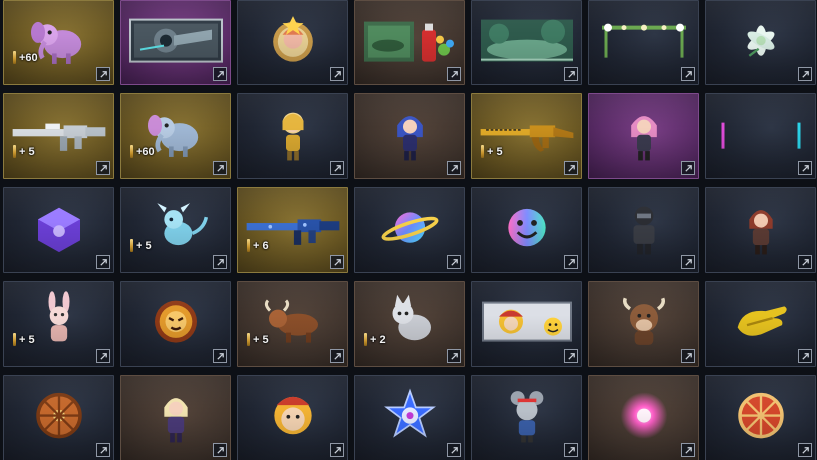 This screenshot has height=460, width=817. I want to click on rainbow-smiley-icon, so click(527, 228).